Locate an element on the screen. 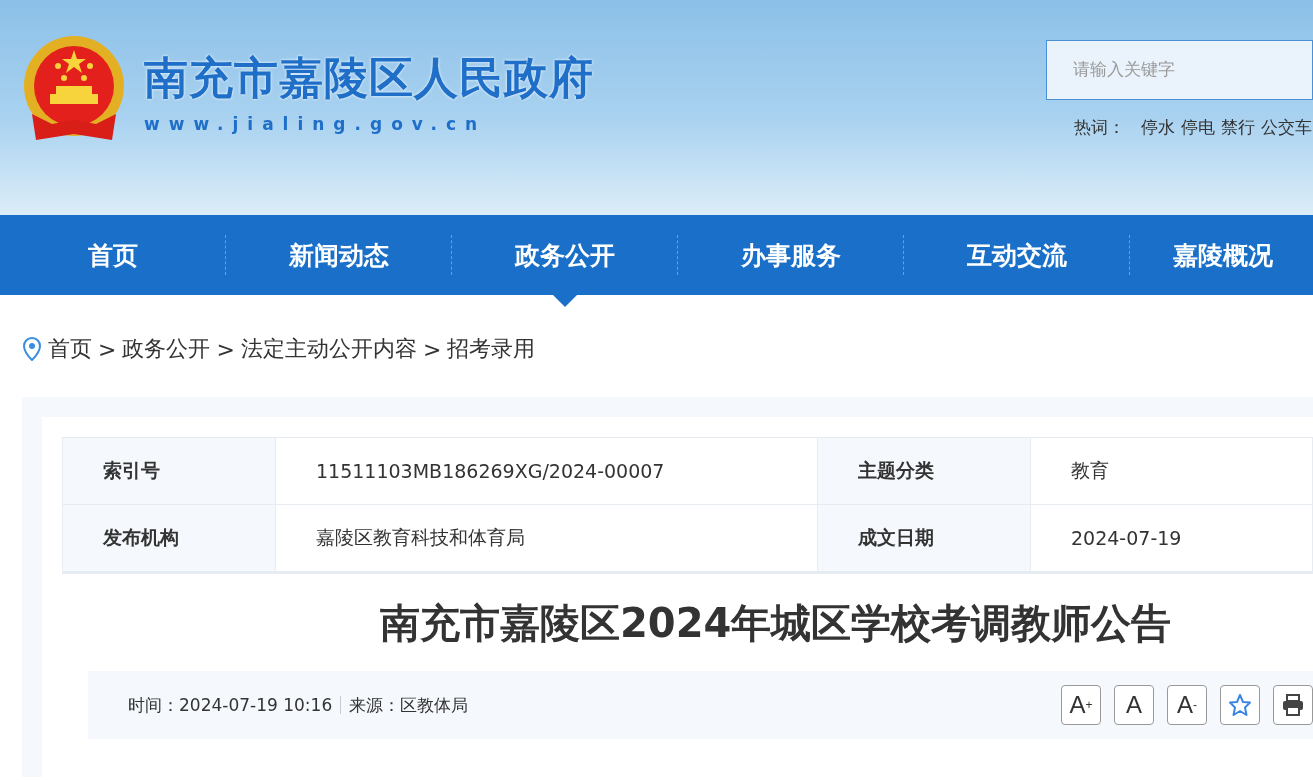 Image resolution: width=1313 pixels, height=780 pixels. hot-word-link: 公交车 is located at coordinates (1286, 127).